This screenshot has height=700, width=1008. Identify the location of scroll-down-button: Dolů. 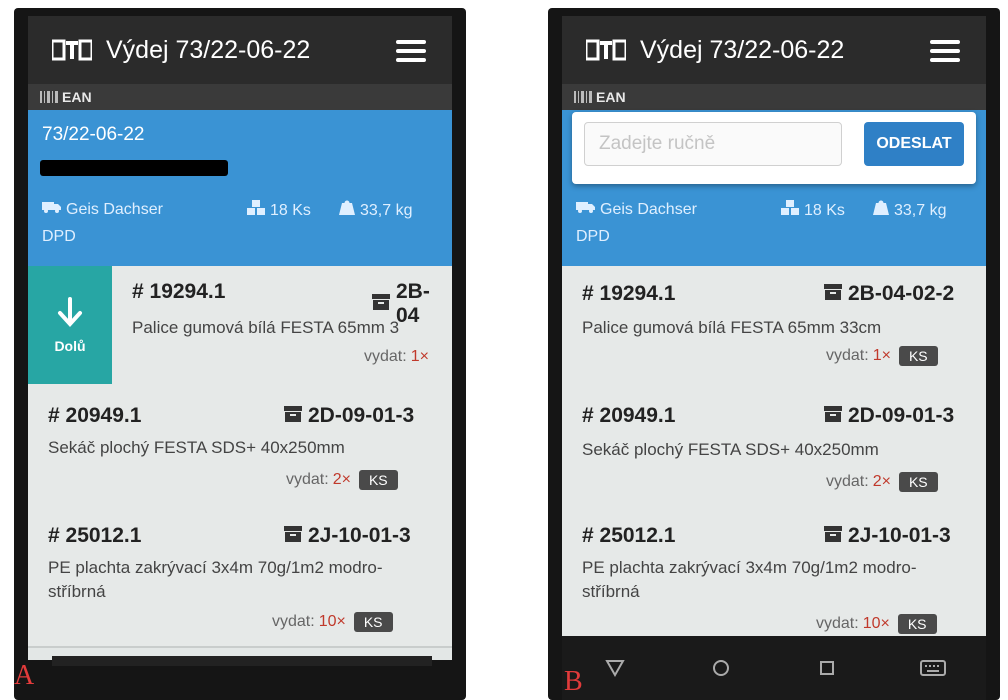
(70, 325).